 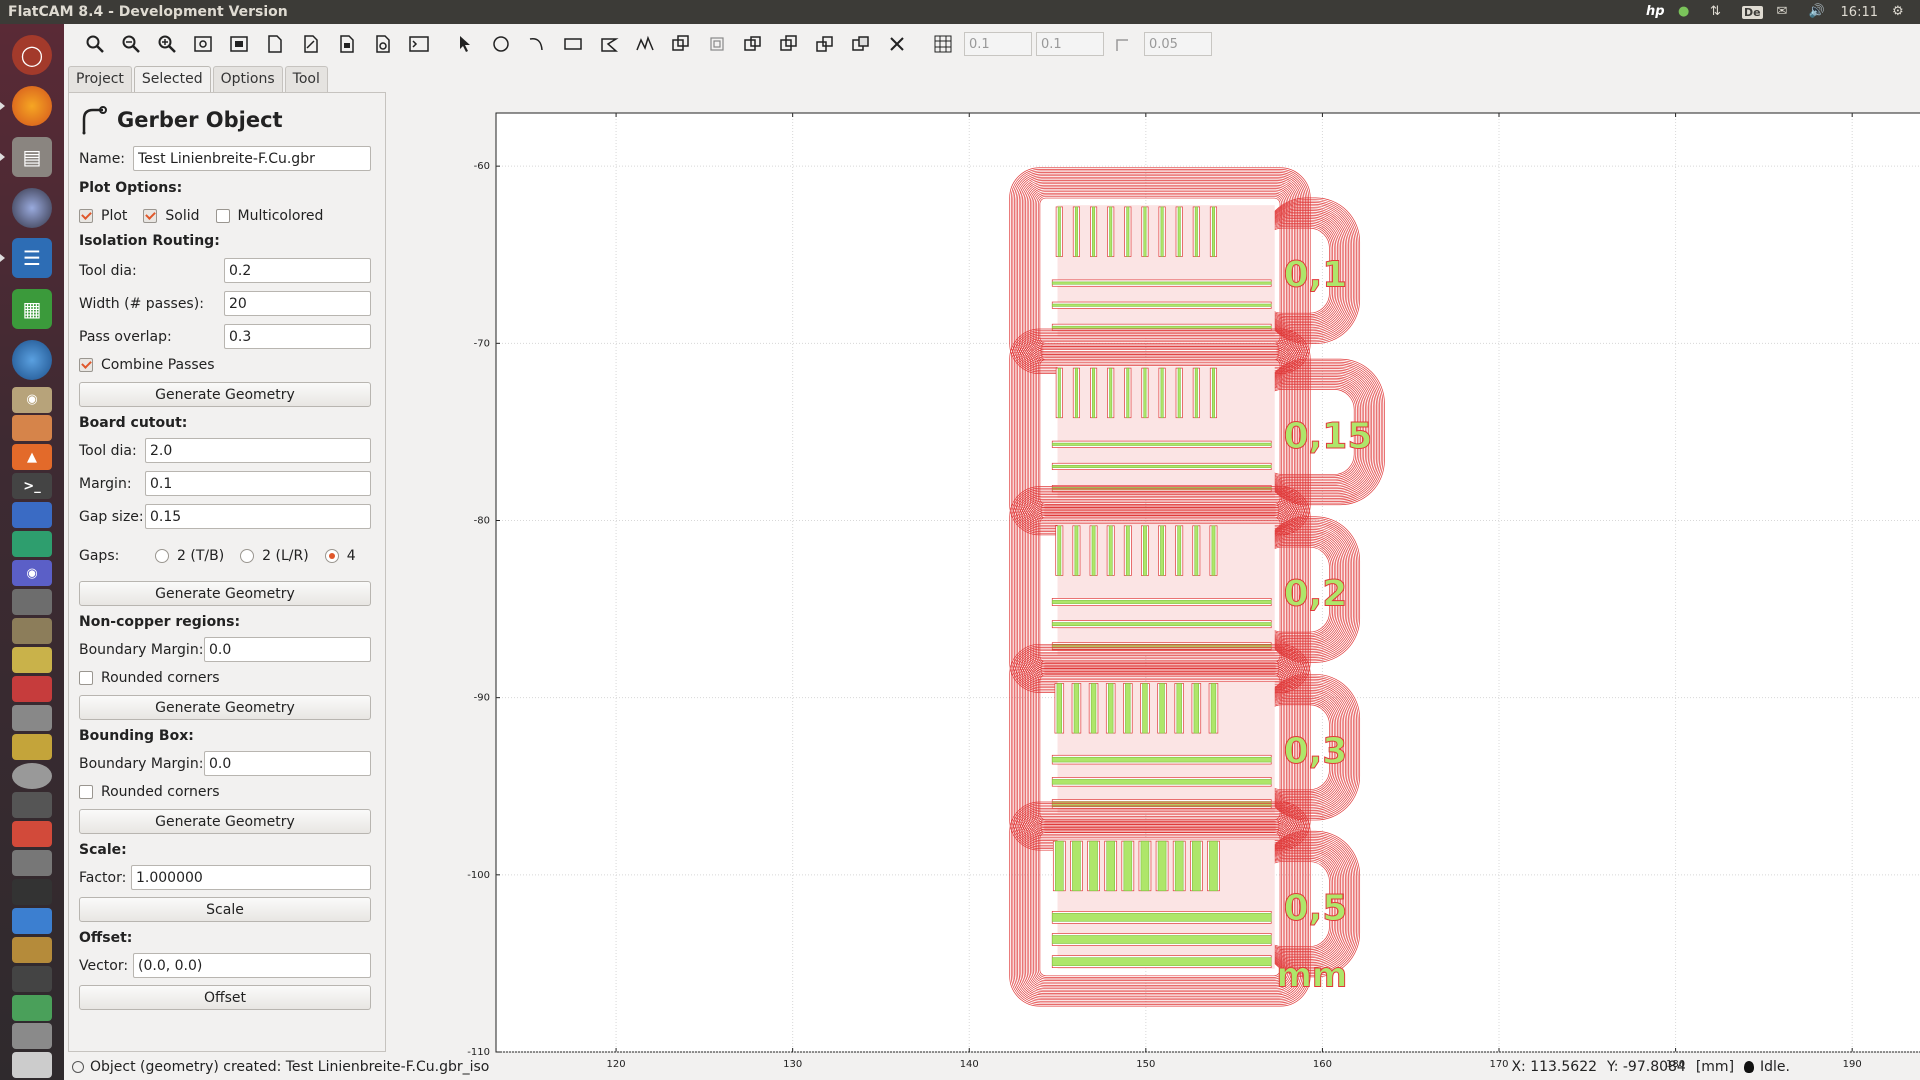 I want to click on cut-tool-dia-input, so click(x=258, y=450).